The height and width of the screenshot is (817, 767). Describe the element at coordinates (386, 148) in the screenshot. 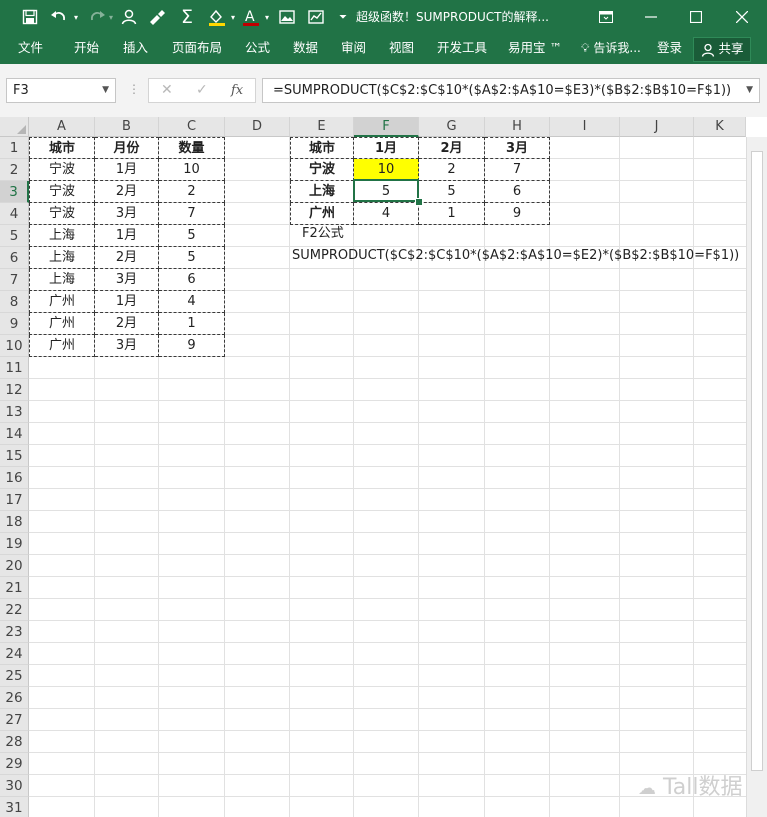

I see `summary-header-cell: 1月` at that location.